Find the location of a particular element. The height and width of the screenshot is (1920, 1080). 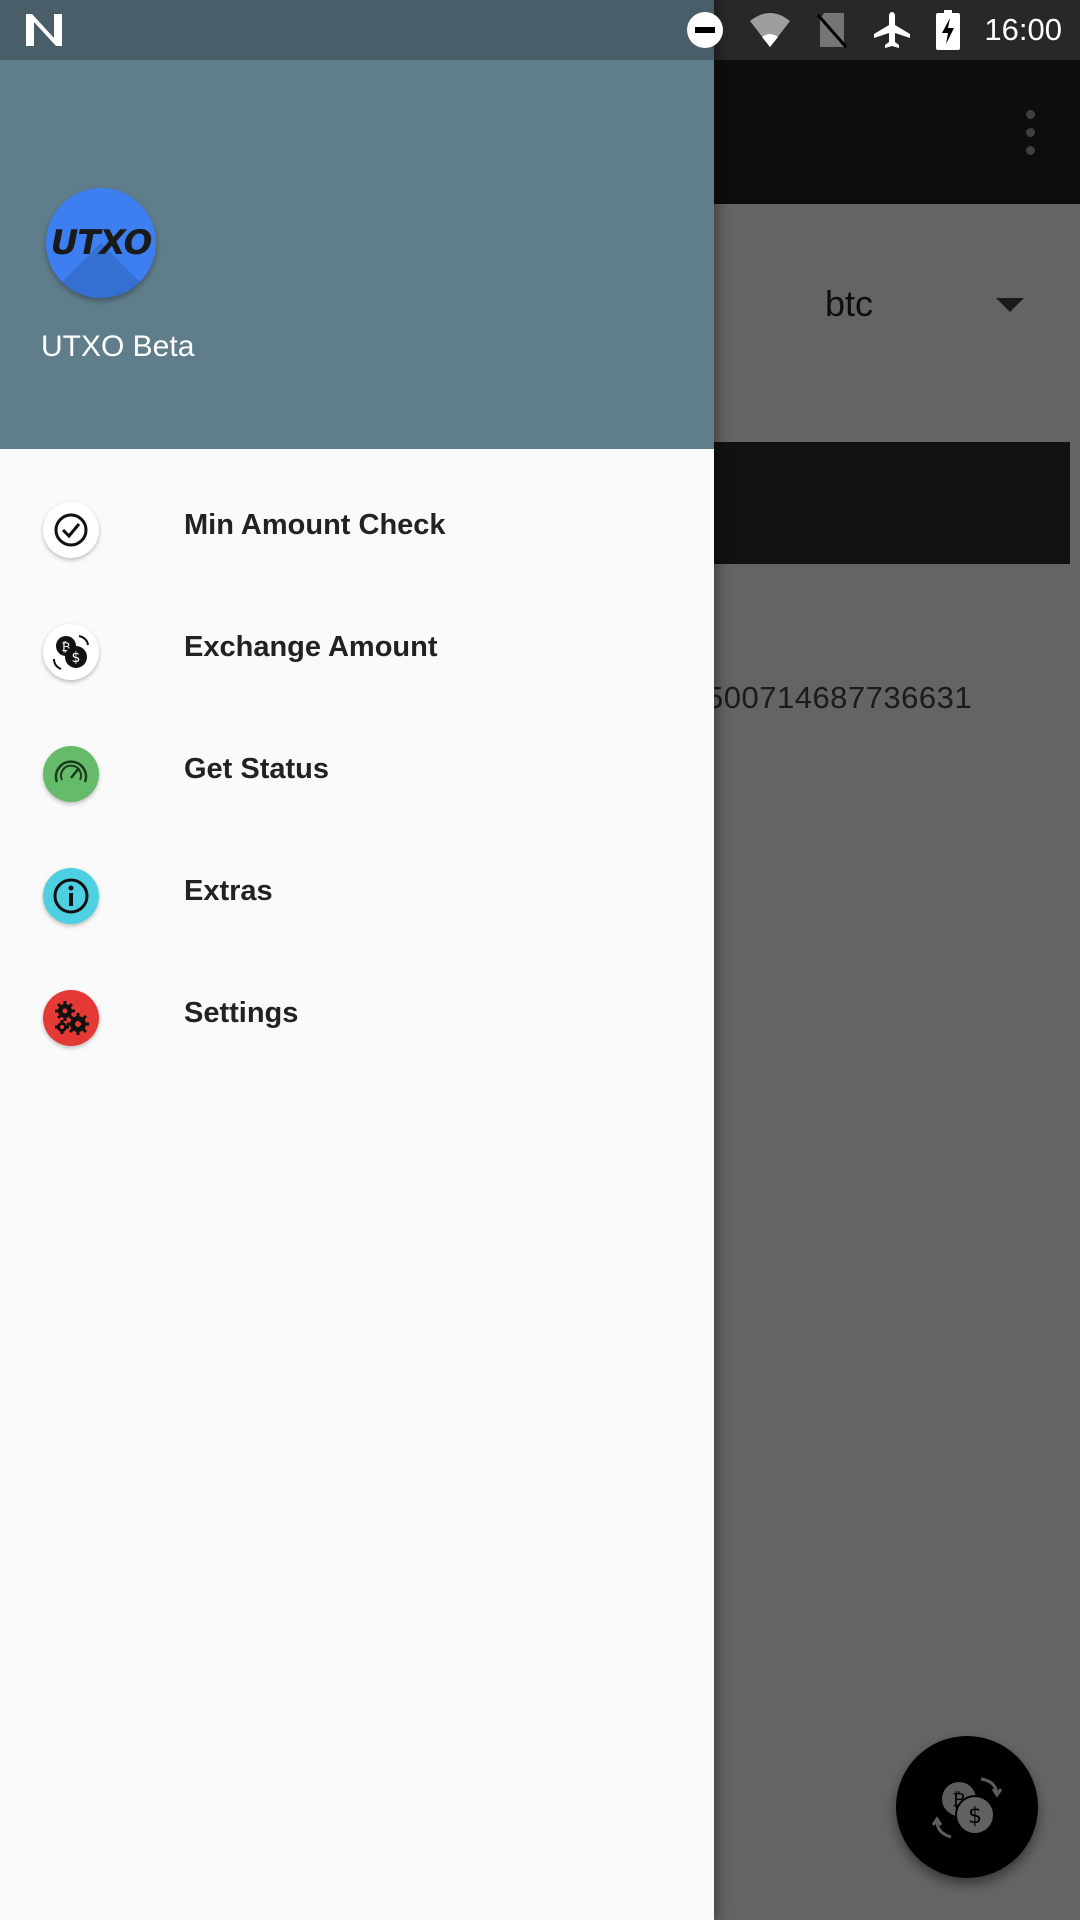

app-logo-text: UTXO is located at coordinates (101, 243).